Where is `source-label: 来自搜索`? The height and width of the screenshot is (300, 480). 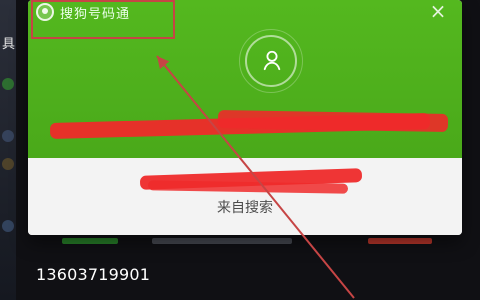 source-label: 来自搜索 is located at coordinates (245, 208).